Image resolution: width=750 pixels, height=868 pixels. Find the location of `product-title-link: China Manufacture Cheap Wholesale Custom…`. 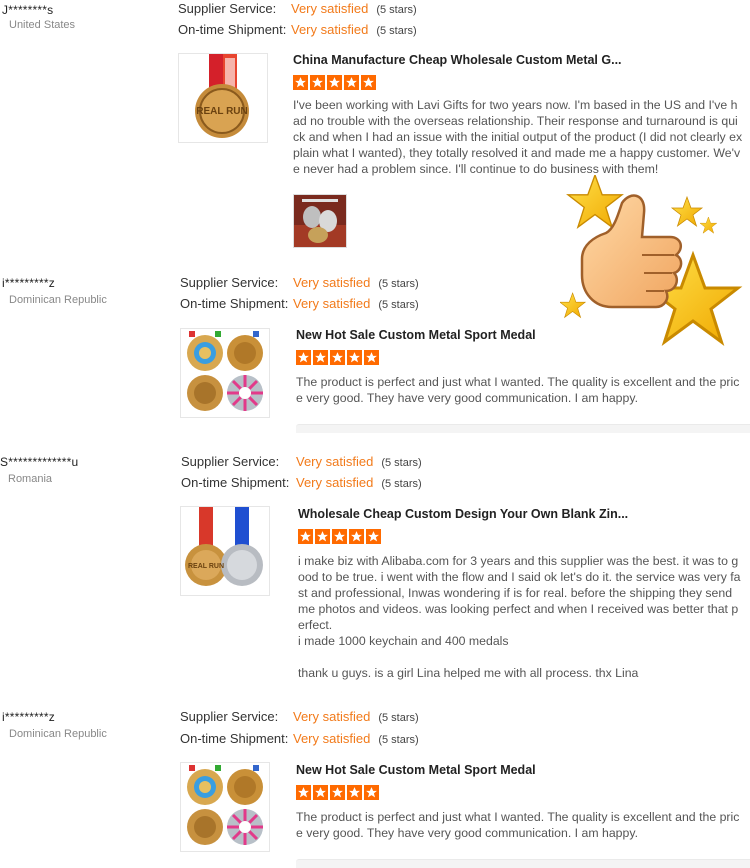

product-title-link: China Manufacture Cheap Wholesale Custom… is located at coordinates (457, 60).